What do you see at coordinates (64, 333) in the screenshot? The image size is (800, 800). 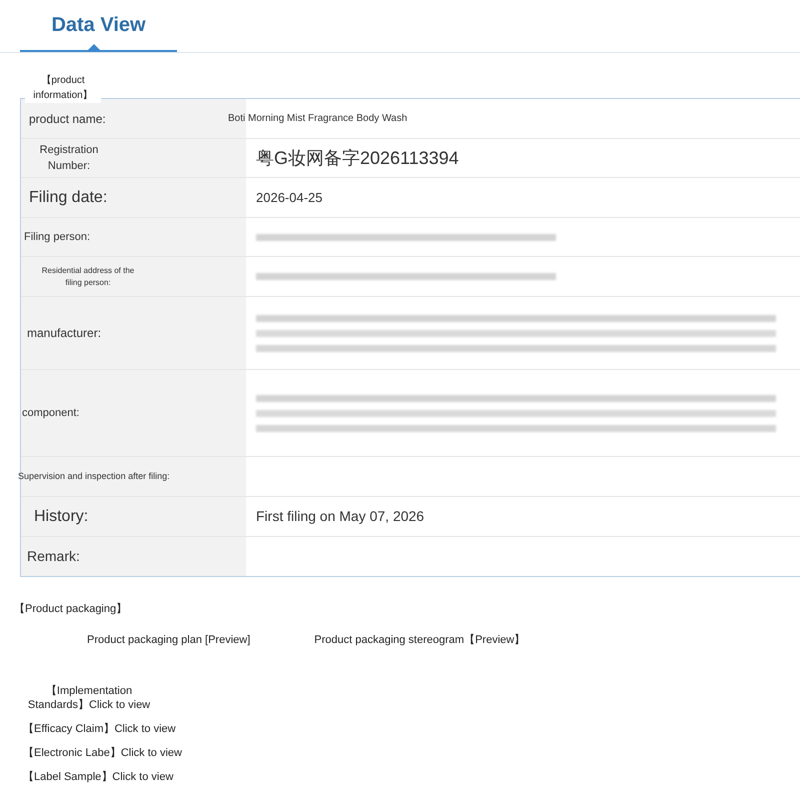 I see `field-label: manufacturer:` at bounding box center [64, 333].